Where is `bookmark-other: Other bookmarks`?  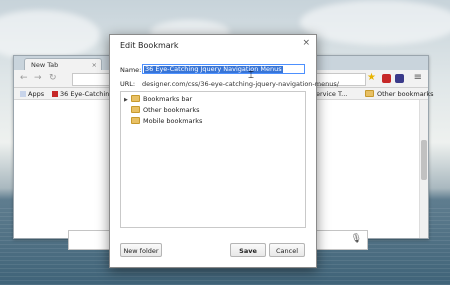 bookmark-other: Other bookmarks is located at coordinates (399, 94).